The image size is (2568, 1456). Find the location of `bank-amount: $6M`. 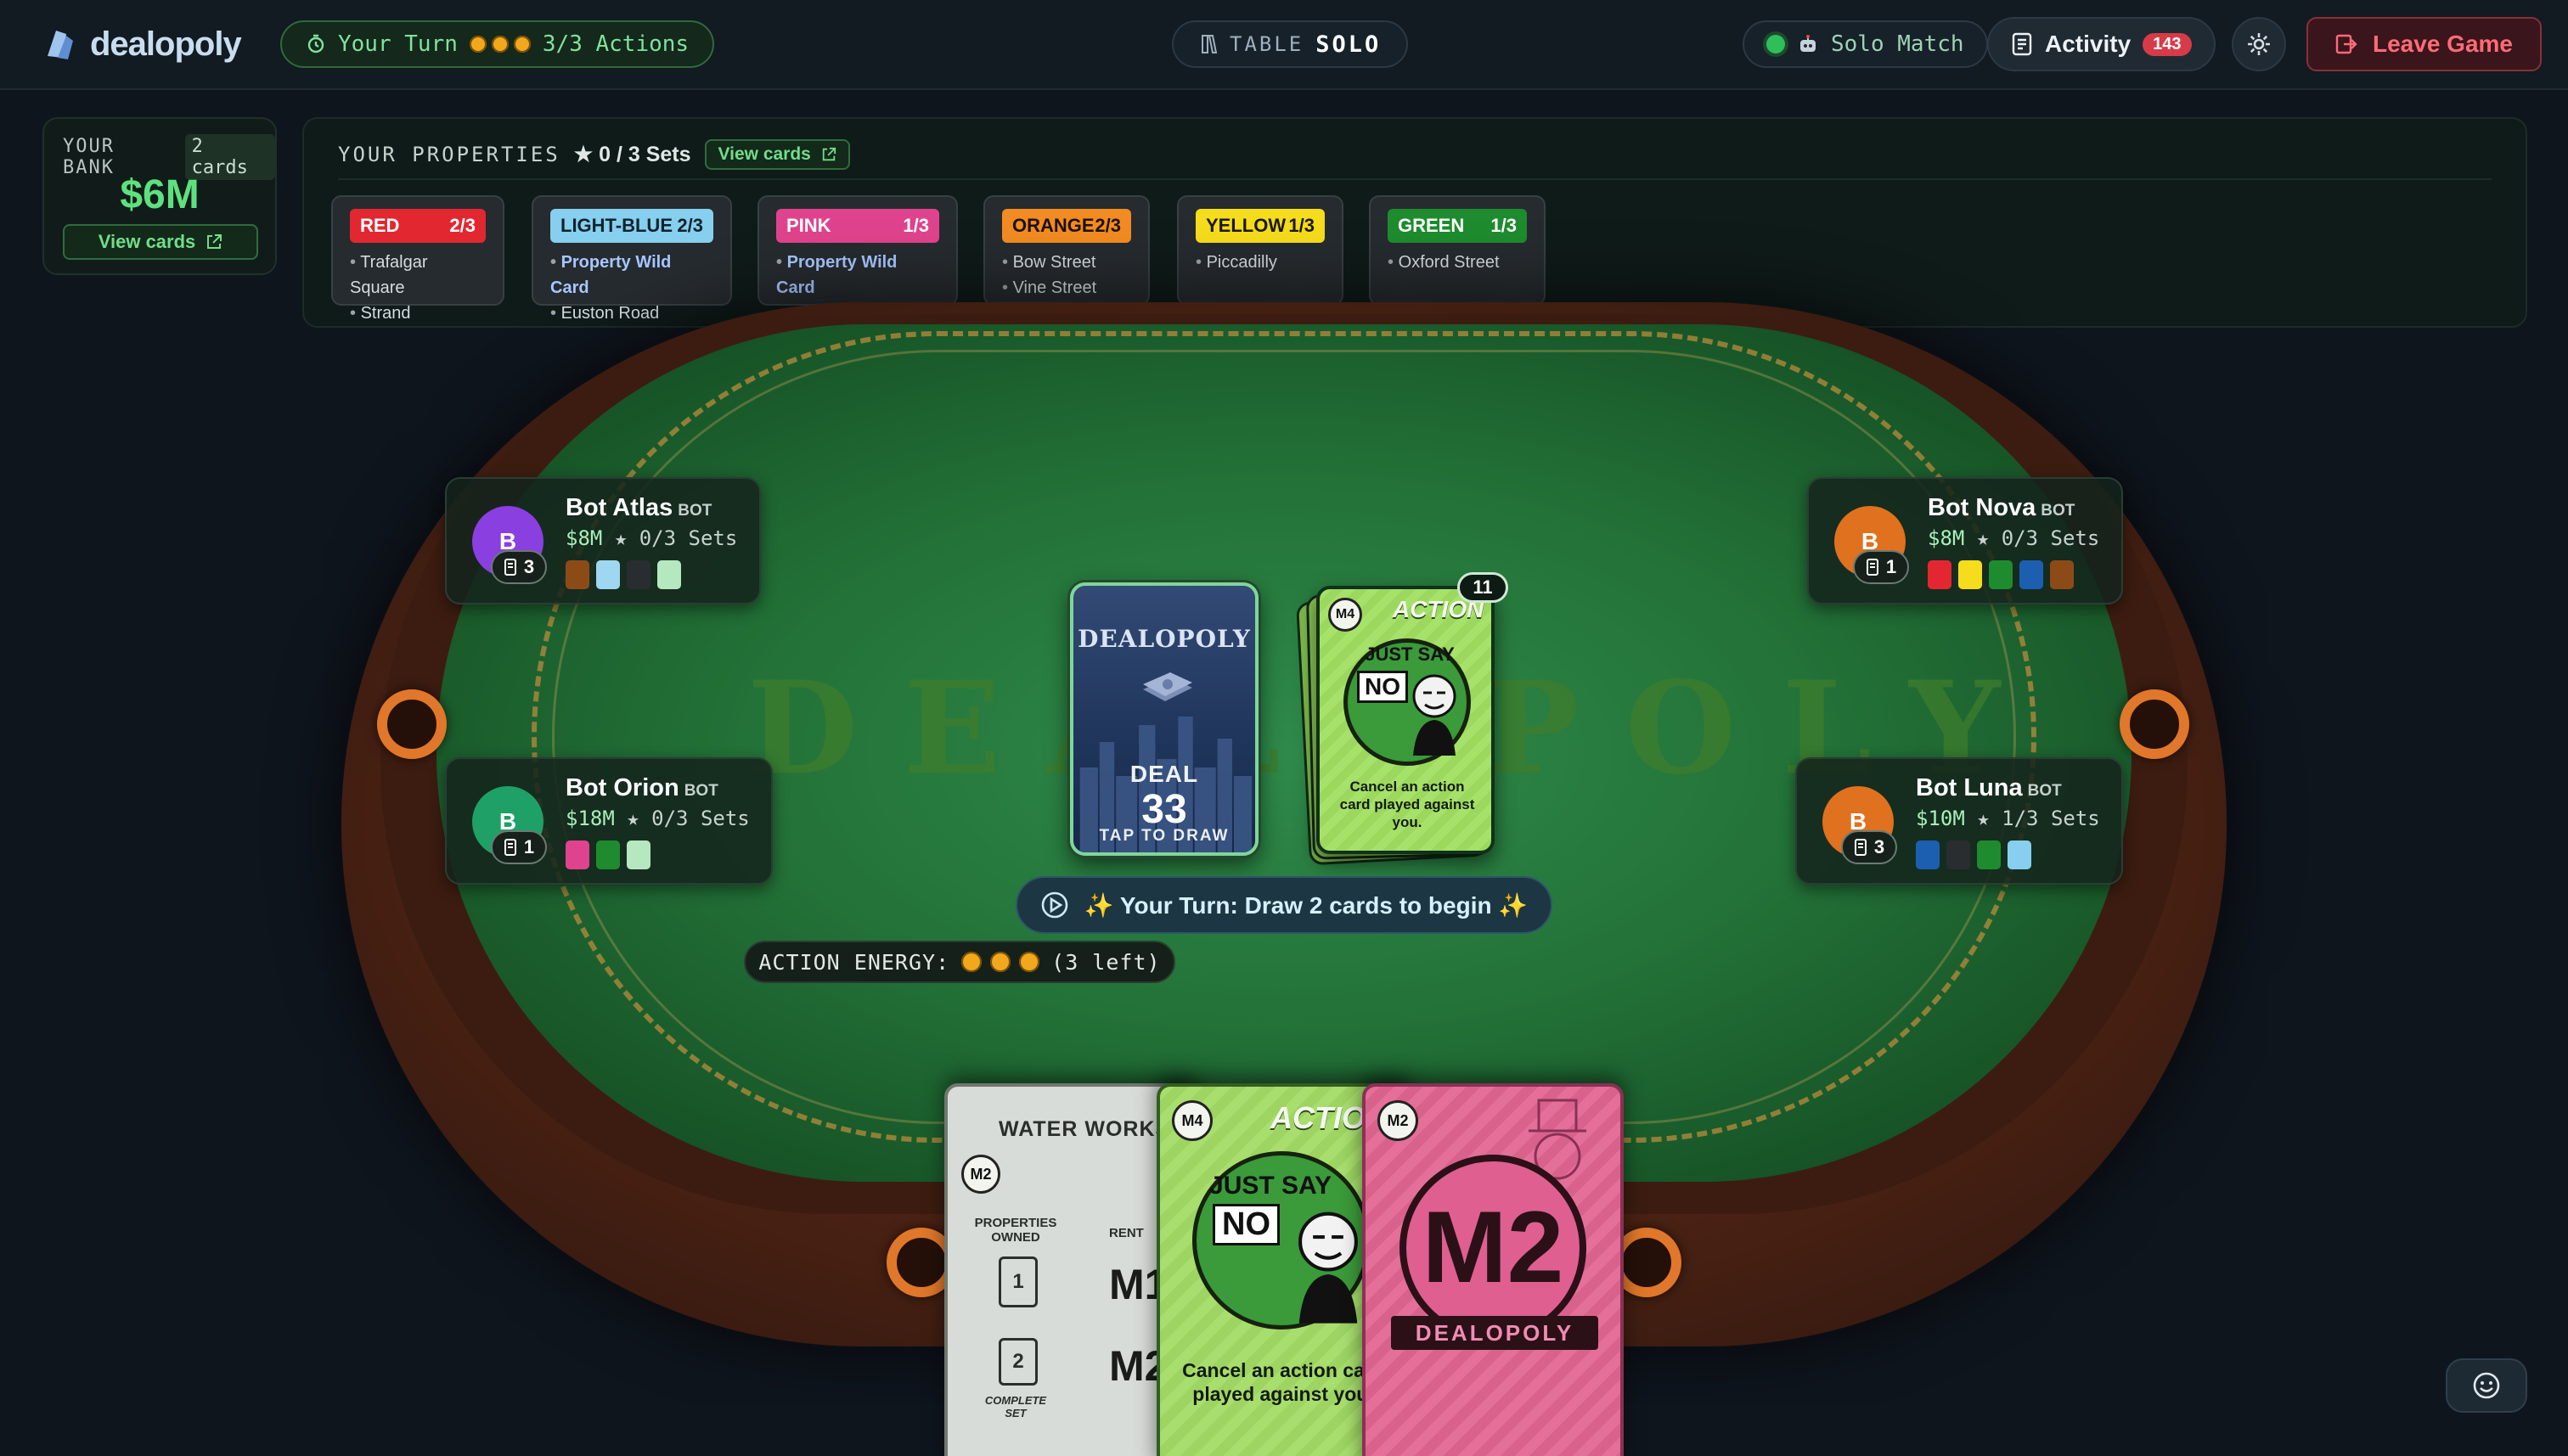

bank-amount: $6M is located at coordinates (160, 194).